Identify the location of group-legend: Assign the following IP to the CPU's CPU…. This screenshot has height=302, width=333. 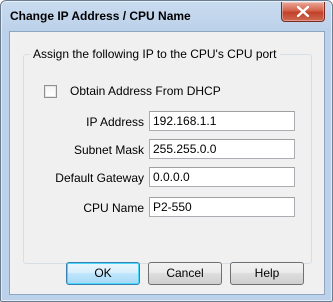
(155, 54).